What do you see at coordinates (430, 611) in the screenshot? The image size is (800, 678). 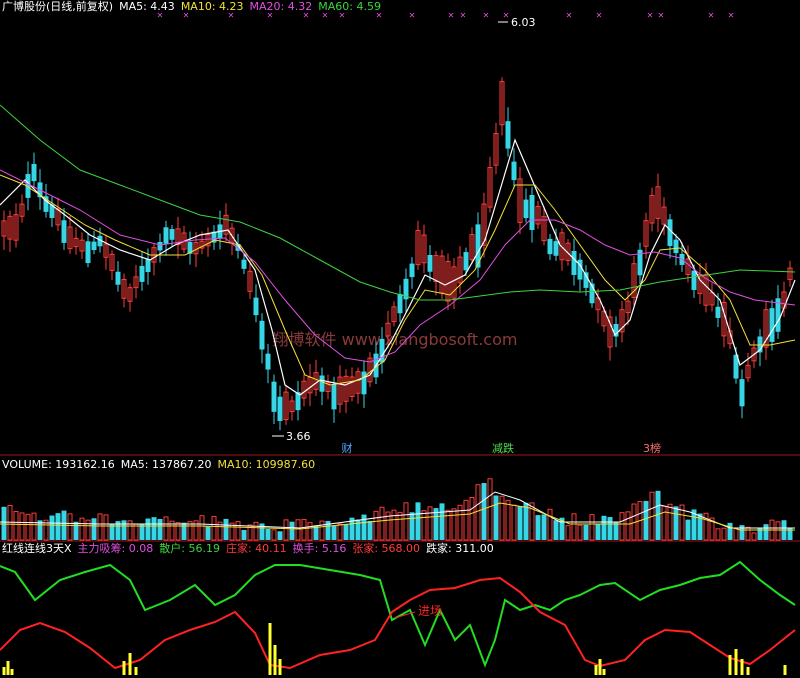 I see `annotation-jinchang: 进场` at bounding box center [430, 611].